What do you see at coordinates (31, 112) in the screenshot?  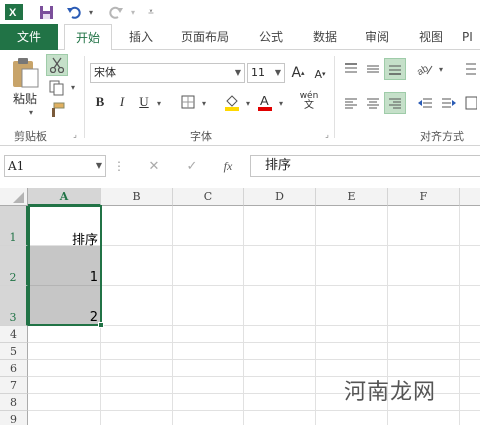 I see `paste-dropdown-icon: ▾` at bounding box center [31, 112].